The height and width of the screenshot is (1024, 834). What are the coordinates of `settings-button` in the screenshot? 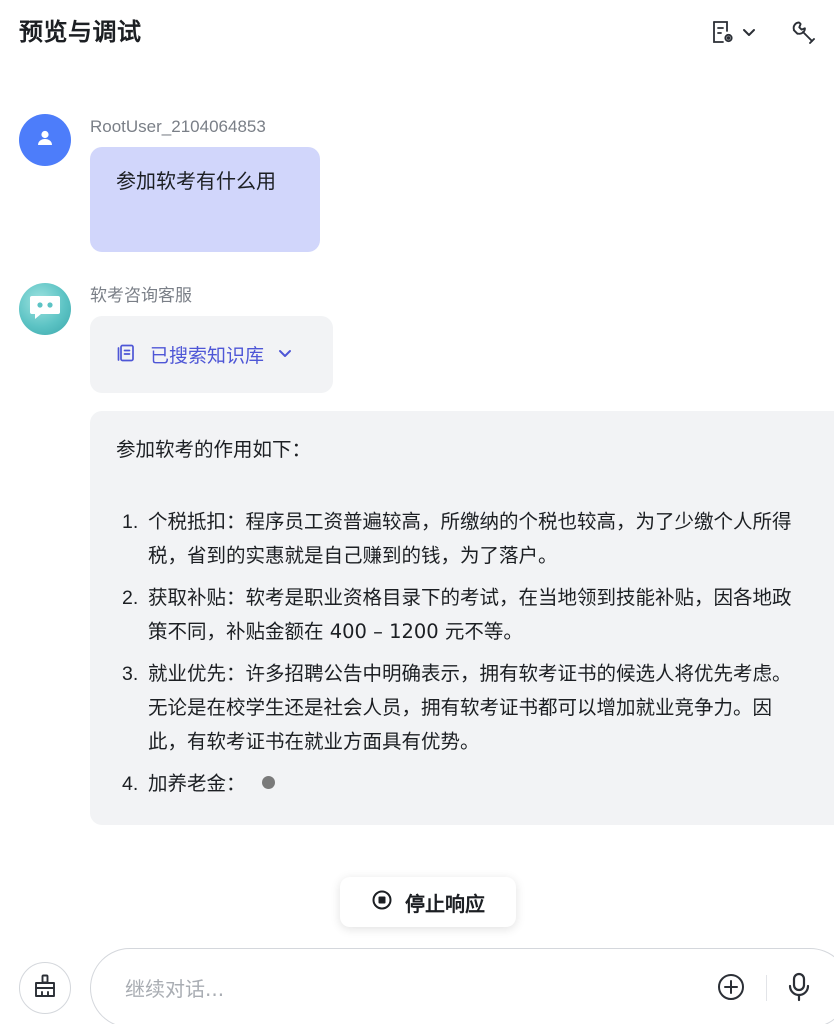 It's located at (803, 32).